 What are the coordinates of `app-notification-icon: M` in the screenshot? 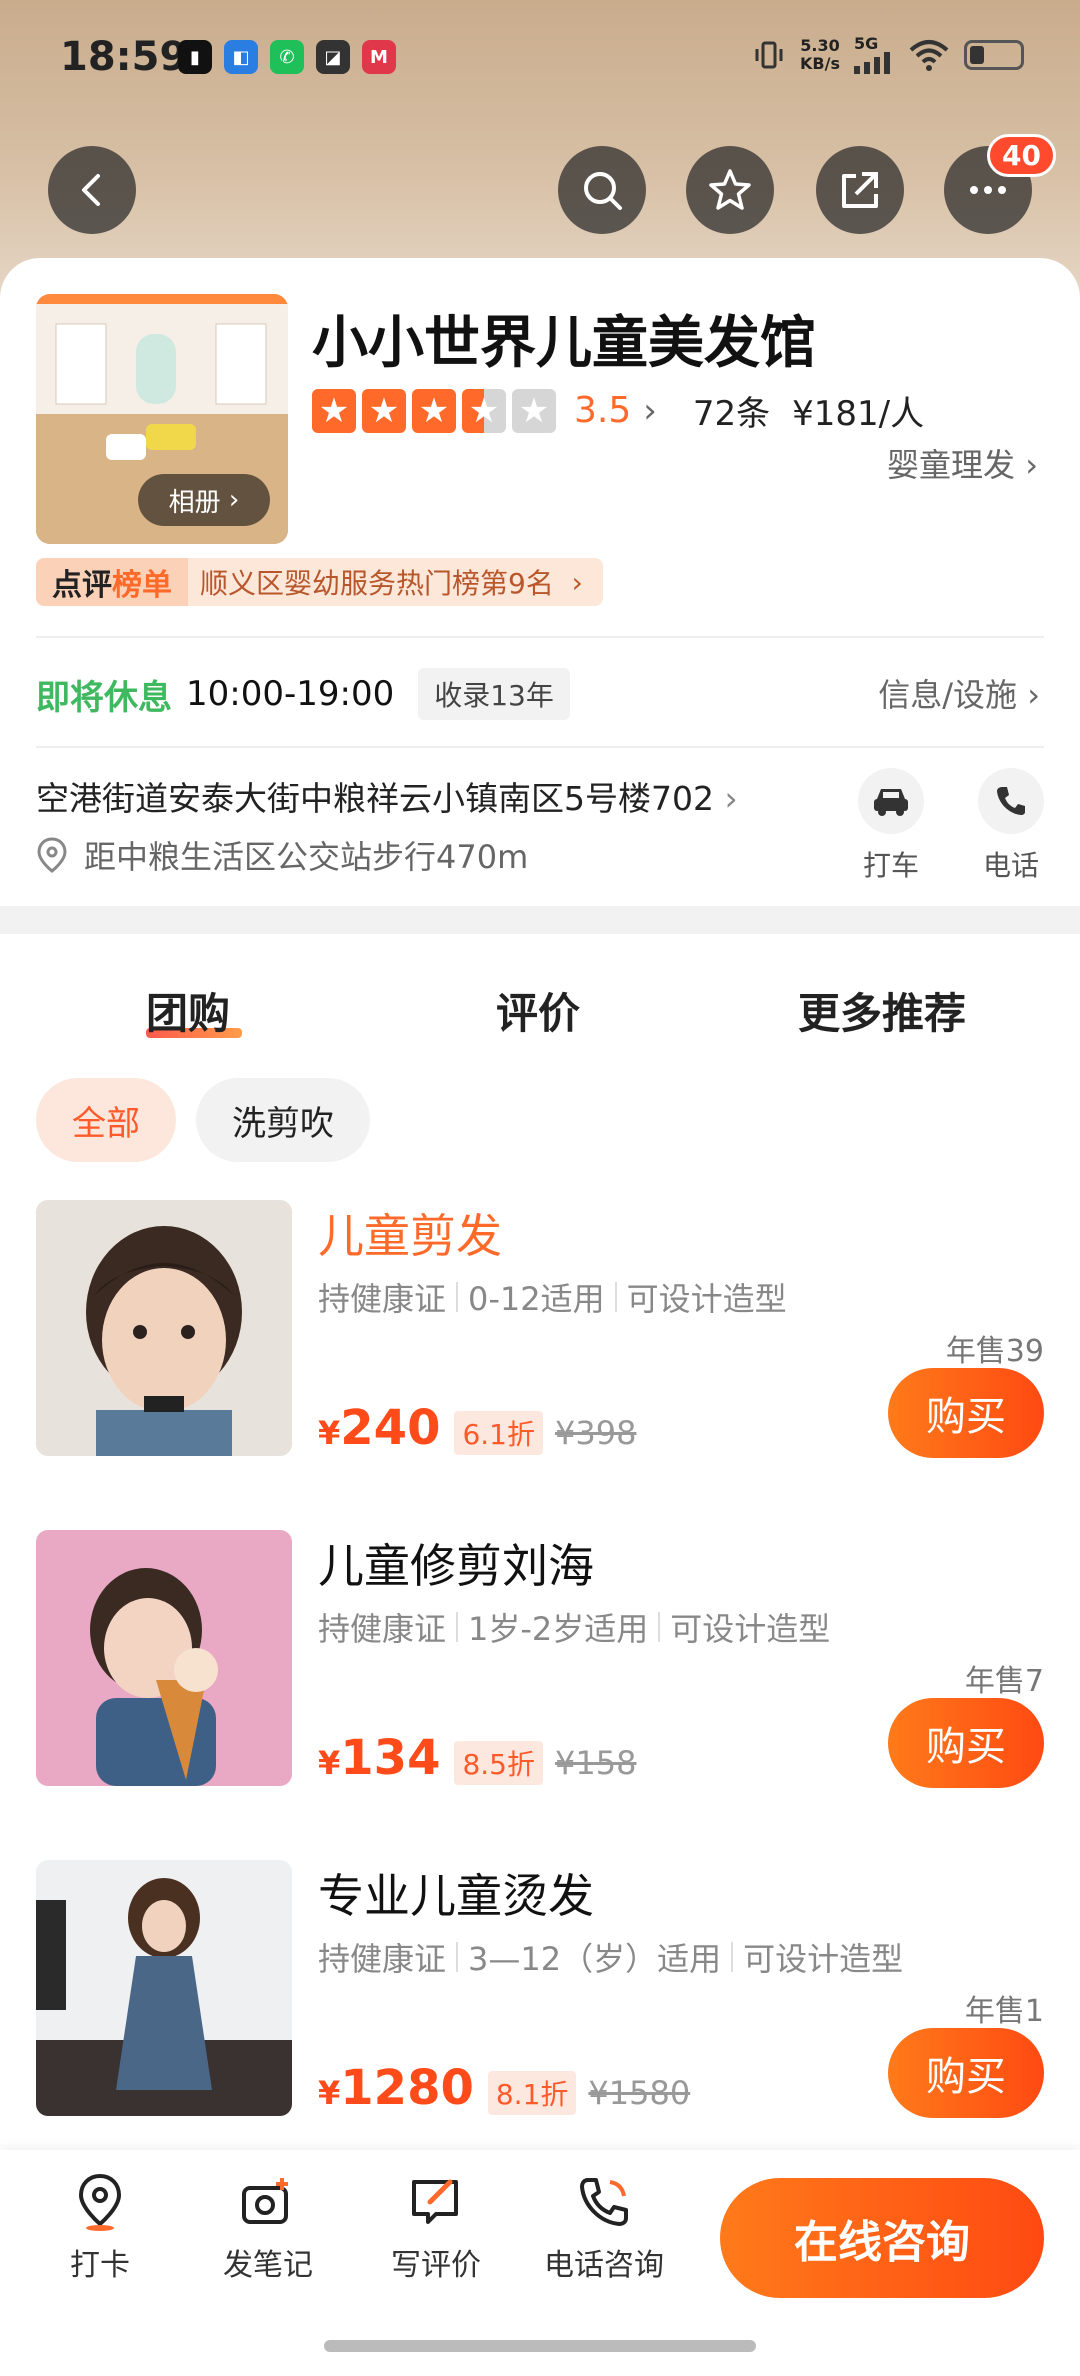 It's located at (379, 57).